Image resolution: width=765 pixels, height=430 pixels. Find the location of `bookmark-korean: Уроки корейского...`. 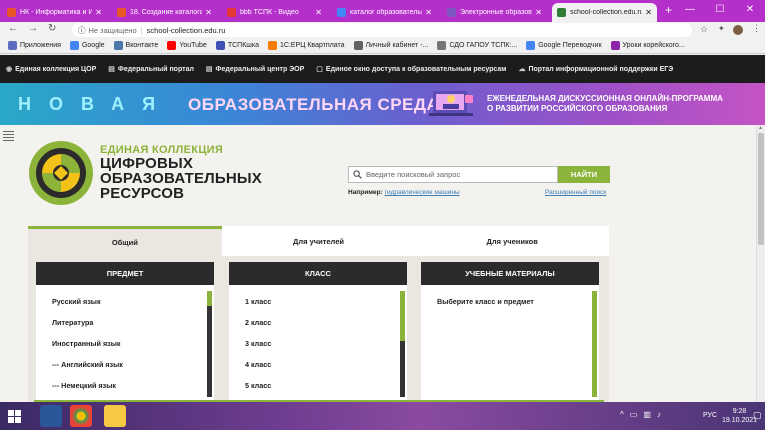

bookmark-korean: Уроки корейского... is located at coordinates (647, 45).